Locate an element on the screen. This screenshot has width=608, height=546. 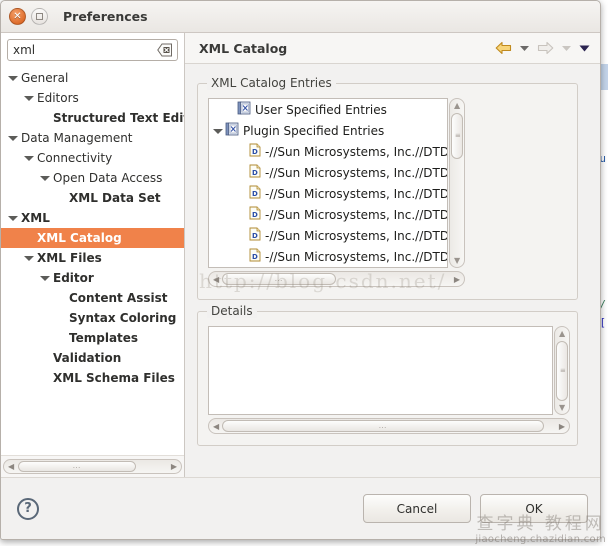
scrollbar-grip: ⋯ is located at coordinates (77, 467).